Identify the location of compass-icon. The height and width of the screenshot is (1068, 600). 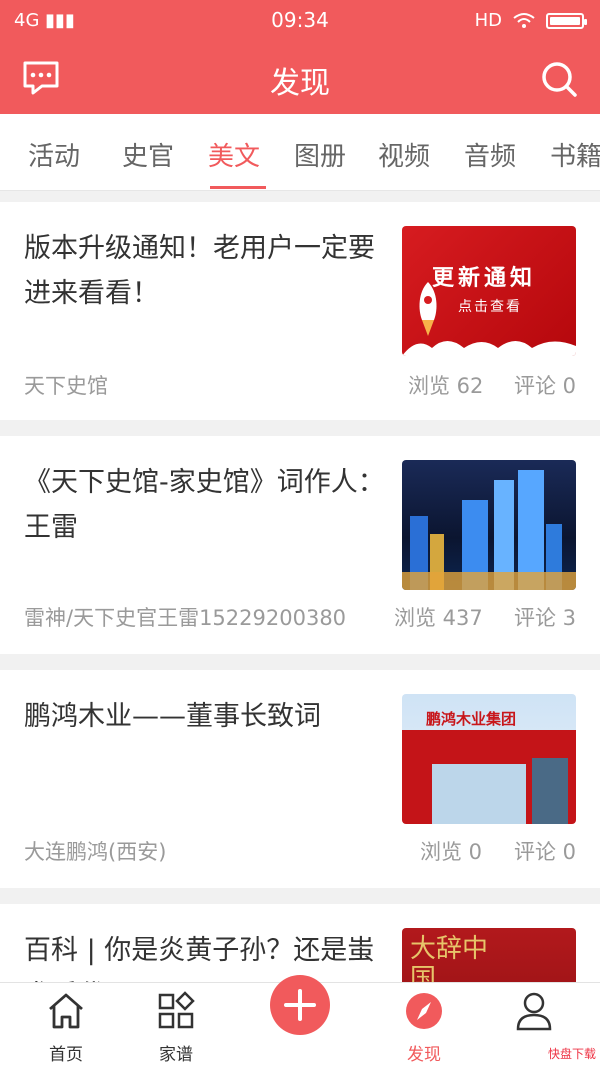
(424, 1011).